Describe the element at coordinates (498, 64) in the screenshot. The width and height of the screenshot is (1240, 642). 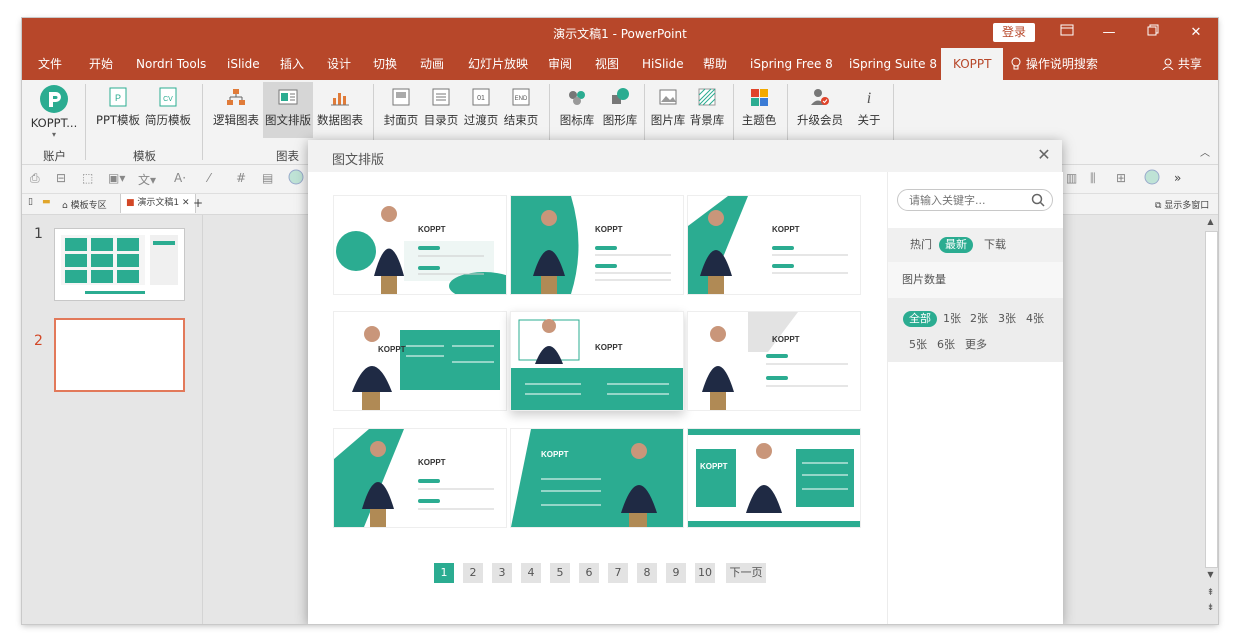
I see `tab-slideshow: 幻灯片放映` at that location.